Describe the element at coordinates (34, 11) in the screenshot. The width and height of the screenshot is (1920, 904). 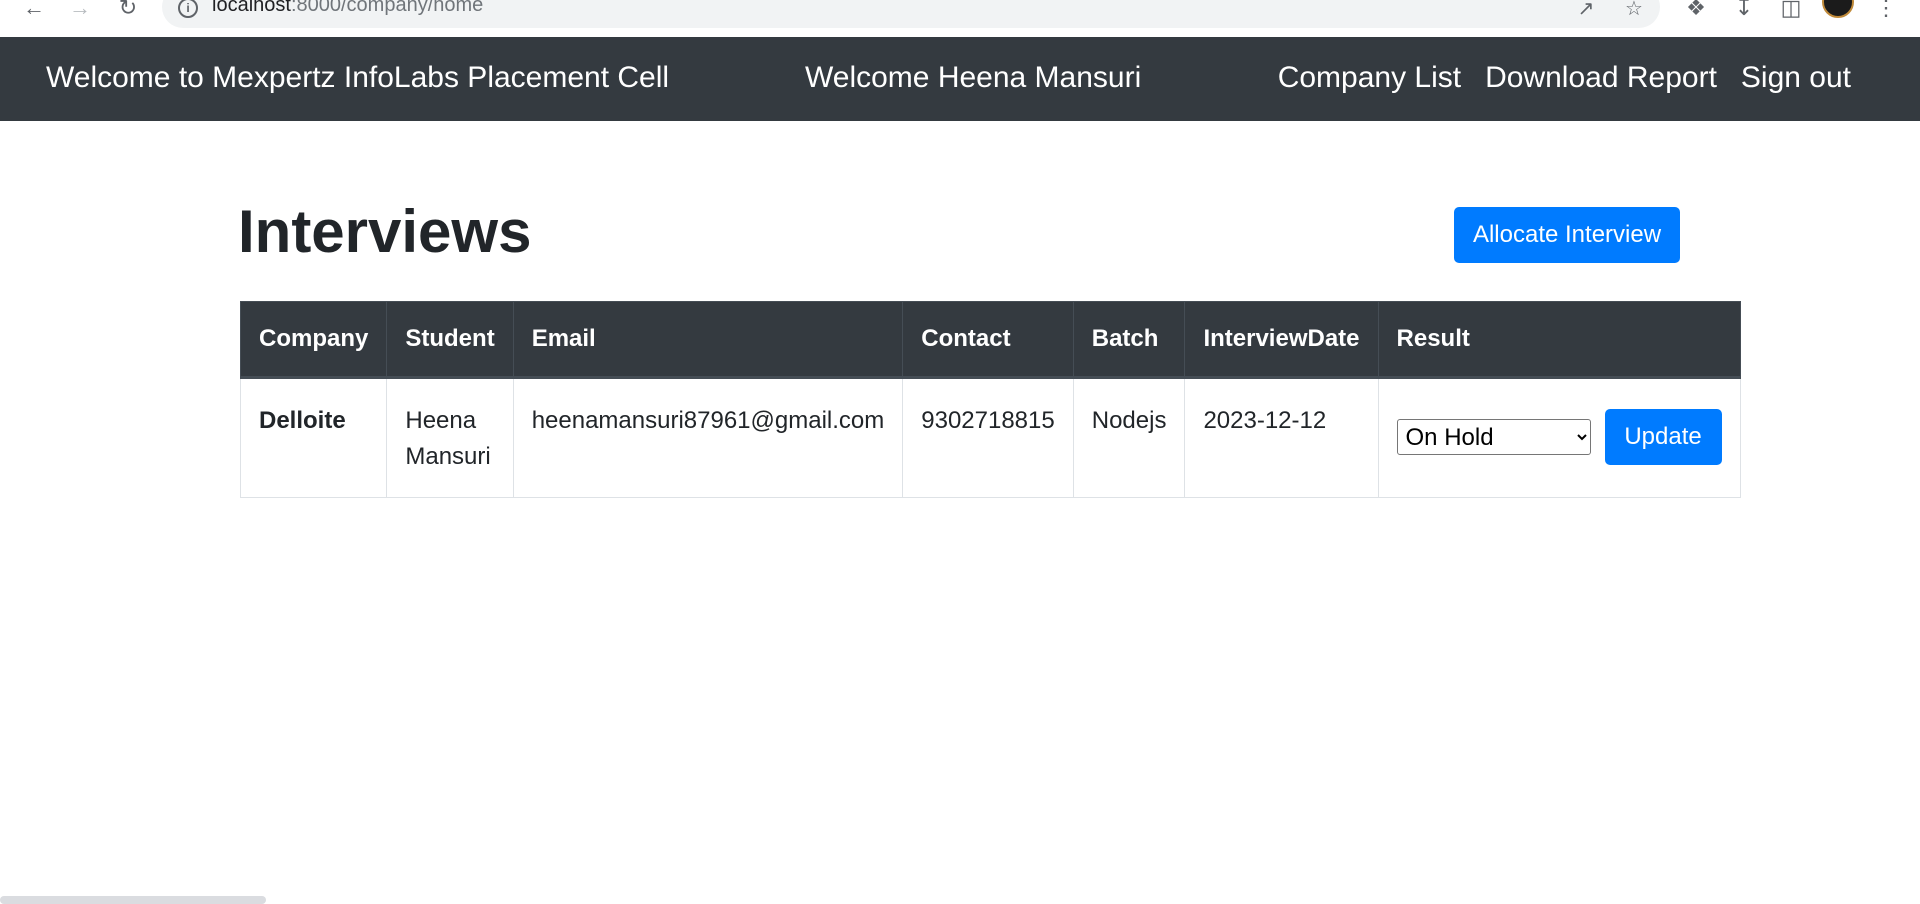
I see `back-arrow-icon: ←` at that location.